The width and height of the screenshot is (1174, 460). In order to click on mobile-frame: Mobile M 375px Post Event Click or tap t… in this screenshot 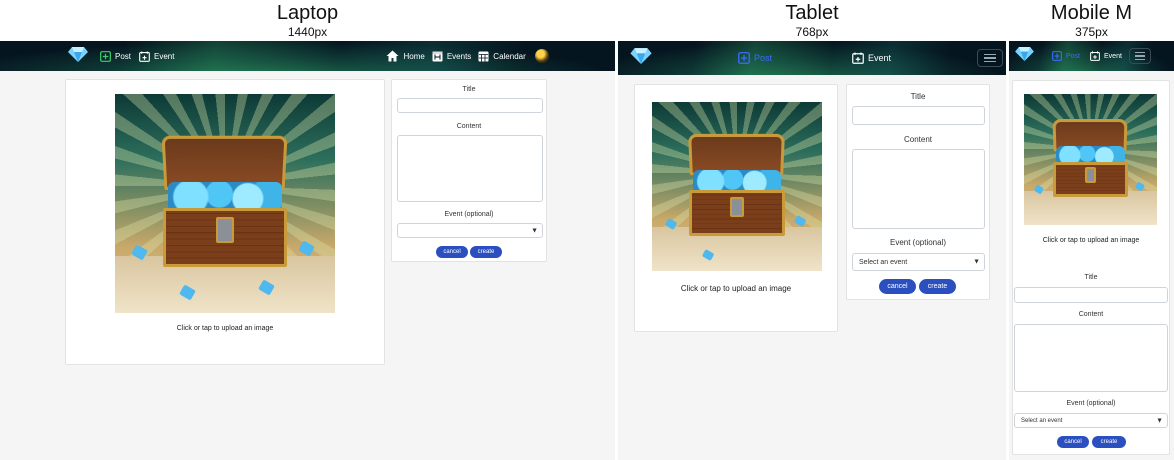, I will do `click(1091, 230)`.